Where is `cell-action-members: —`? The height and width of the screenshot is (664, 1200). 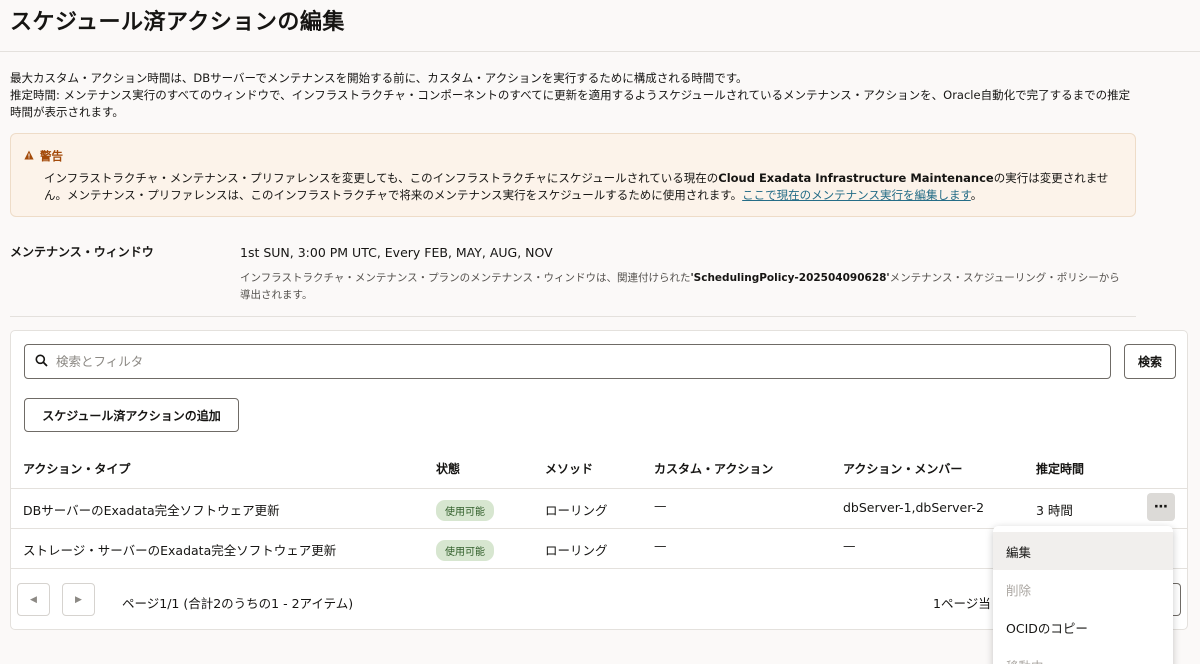
cell-action-members: — is located at coordinates (849, 545).